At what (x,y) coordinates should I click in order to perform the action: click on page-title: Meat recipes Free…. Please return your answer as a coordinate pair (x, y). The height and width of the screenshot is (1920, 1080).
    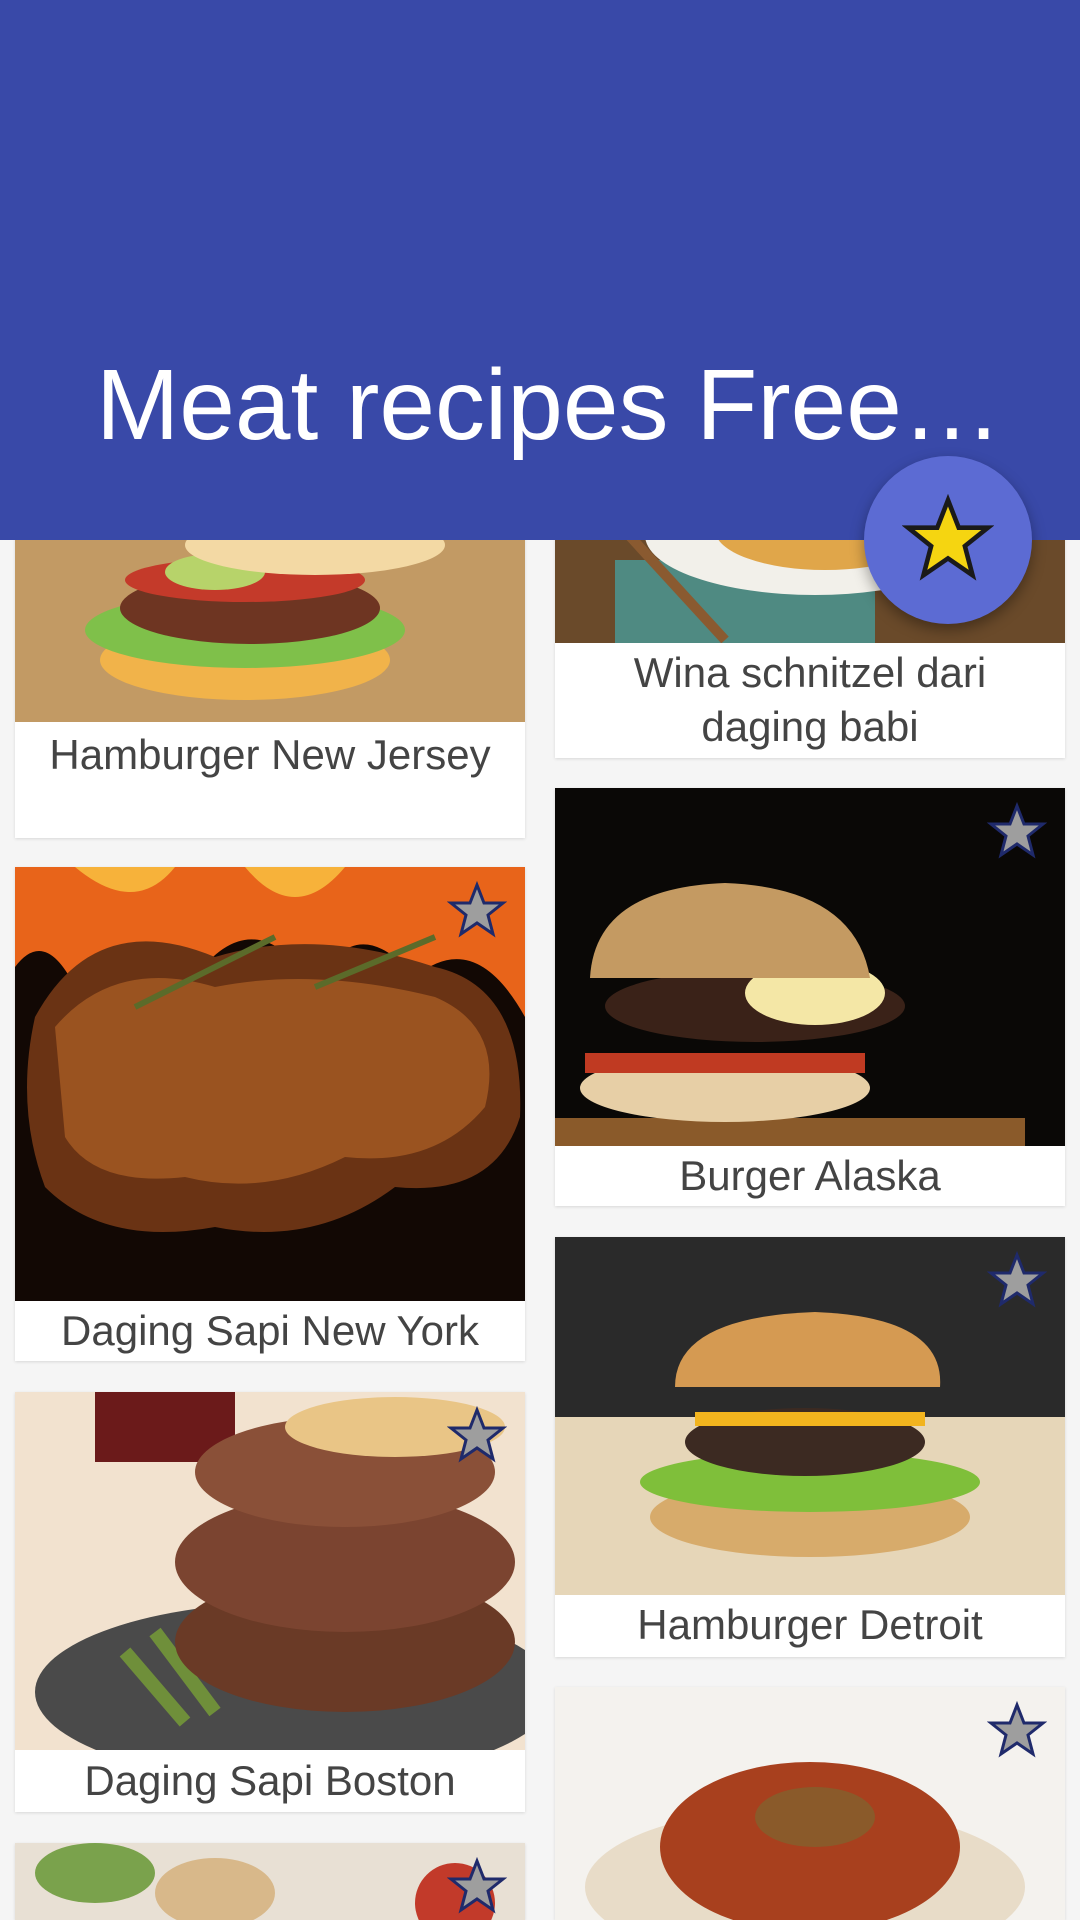
    Looking at the image, I should click on (546, 405).